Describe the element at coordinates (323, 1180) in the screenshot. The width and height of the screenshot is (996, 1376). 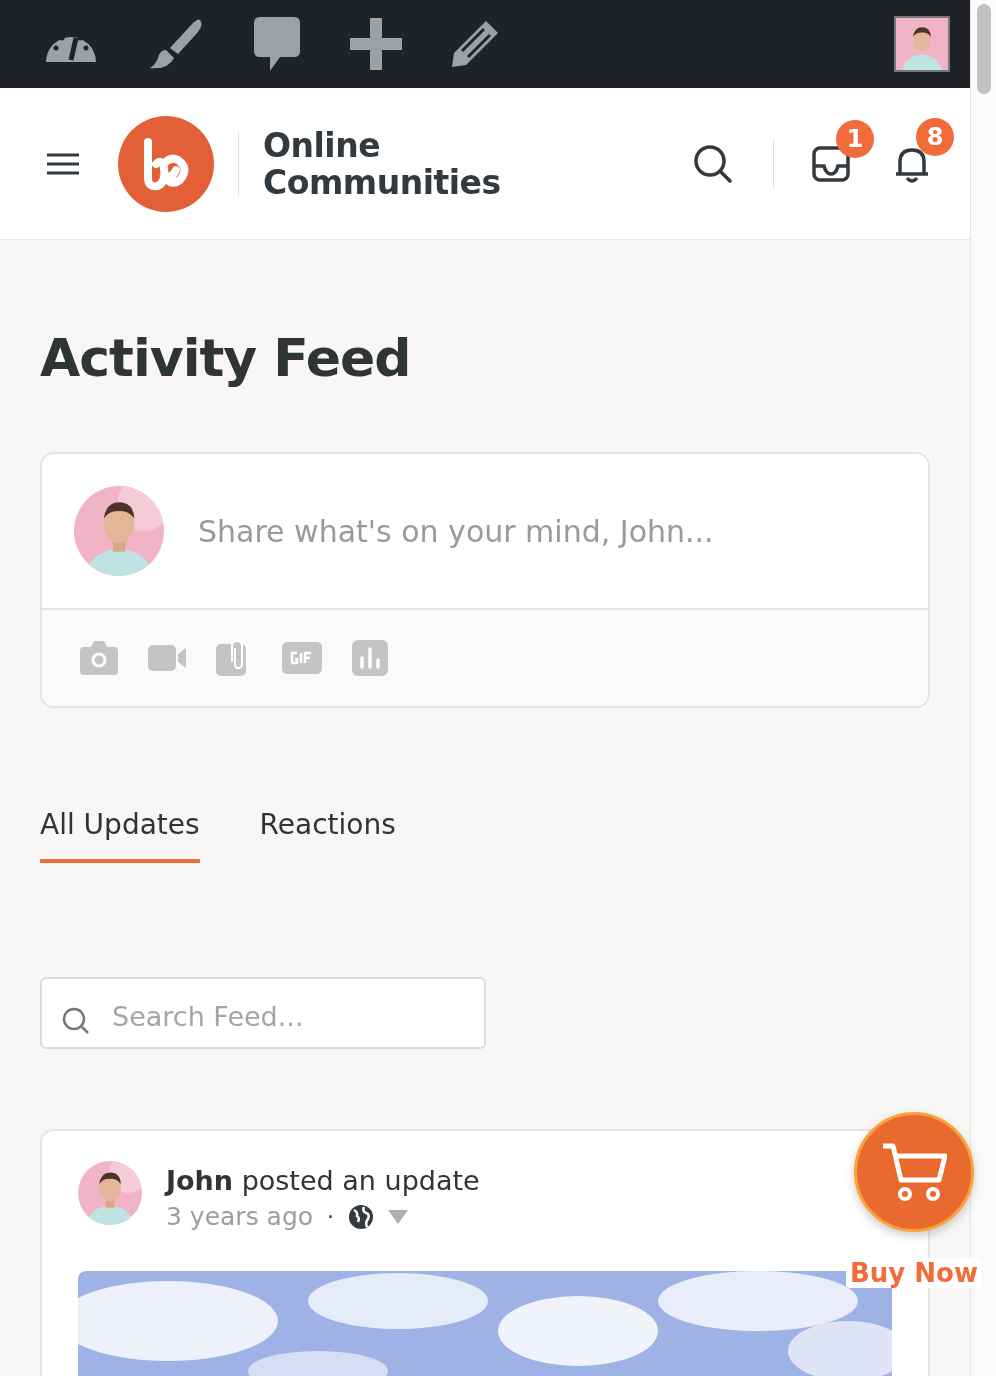
I see `post-headline: John posted an update` at that location.